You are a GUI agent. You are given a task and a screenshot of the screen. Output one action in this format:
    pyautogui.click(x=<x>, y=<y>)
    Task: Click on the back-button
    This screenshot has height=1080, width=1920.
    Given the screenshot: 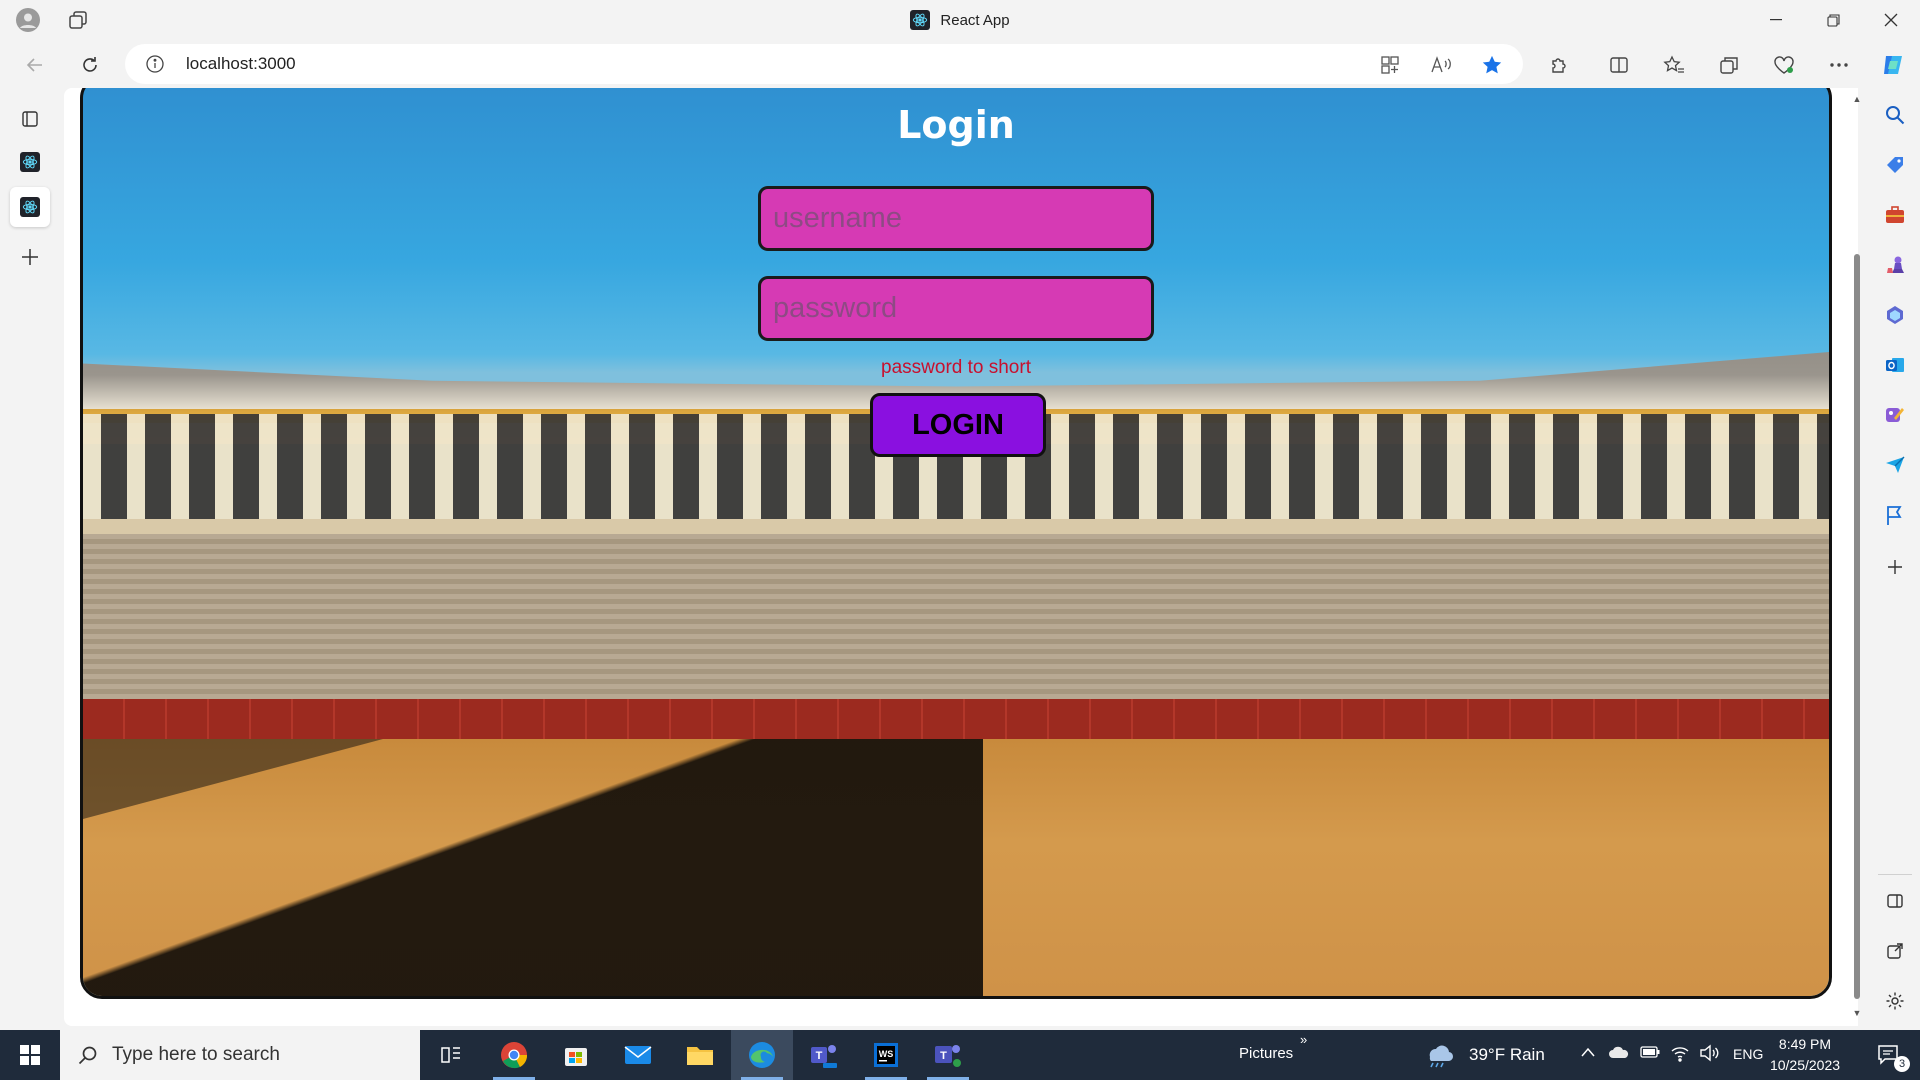 What is the action you would take?
    pyautogui.click(x=35, y=65)
    